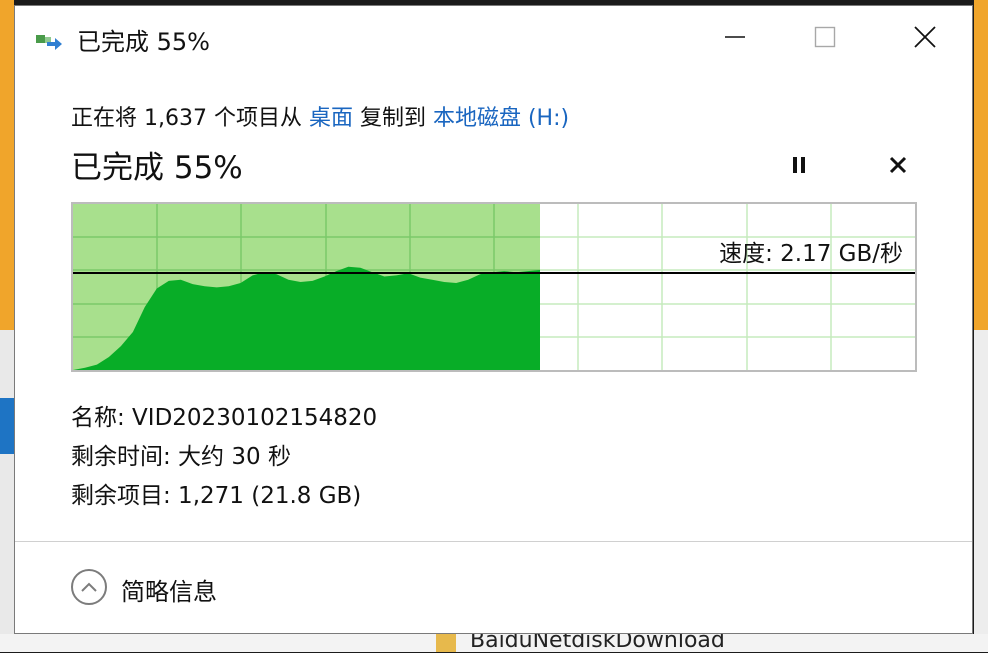  I want to click on pause-button, so click(799, 165).